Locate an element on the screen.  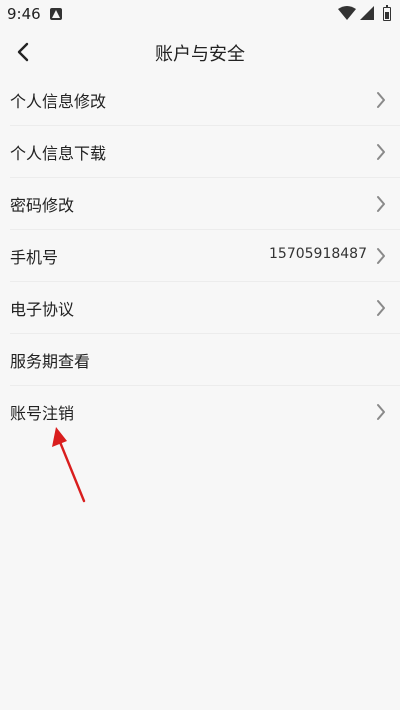
cell-signal-icon is located at coordinates (367, 13).